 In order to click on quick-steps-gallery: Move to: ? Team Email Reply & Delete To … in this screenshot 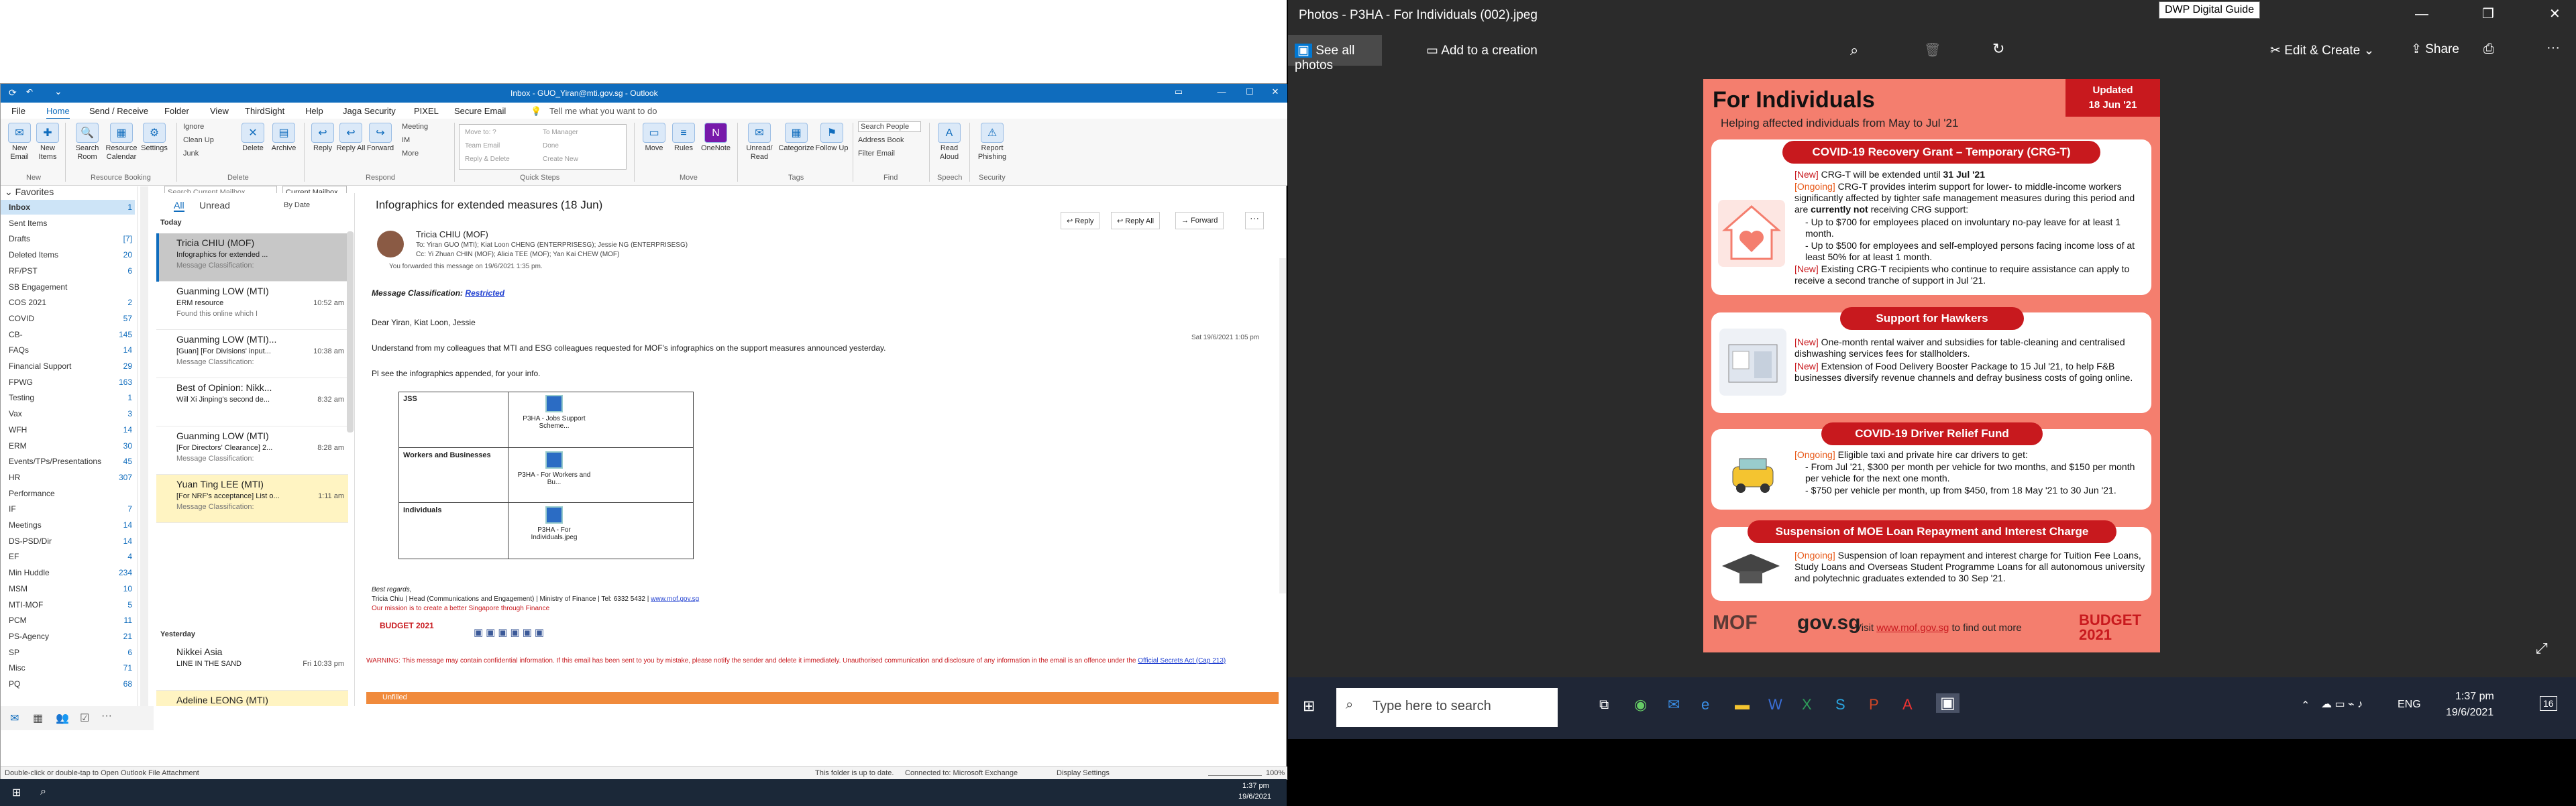, I will do `click(543, 147)`.